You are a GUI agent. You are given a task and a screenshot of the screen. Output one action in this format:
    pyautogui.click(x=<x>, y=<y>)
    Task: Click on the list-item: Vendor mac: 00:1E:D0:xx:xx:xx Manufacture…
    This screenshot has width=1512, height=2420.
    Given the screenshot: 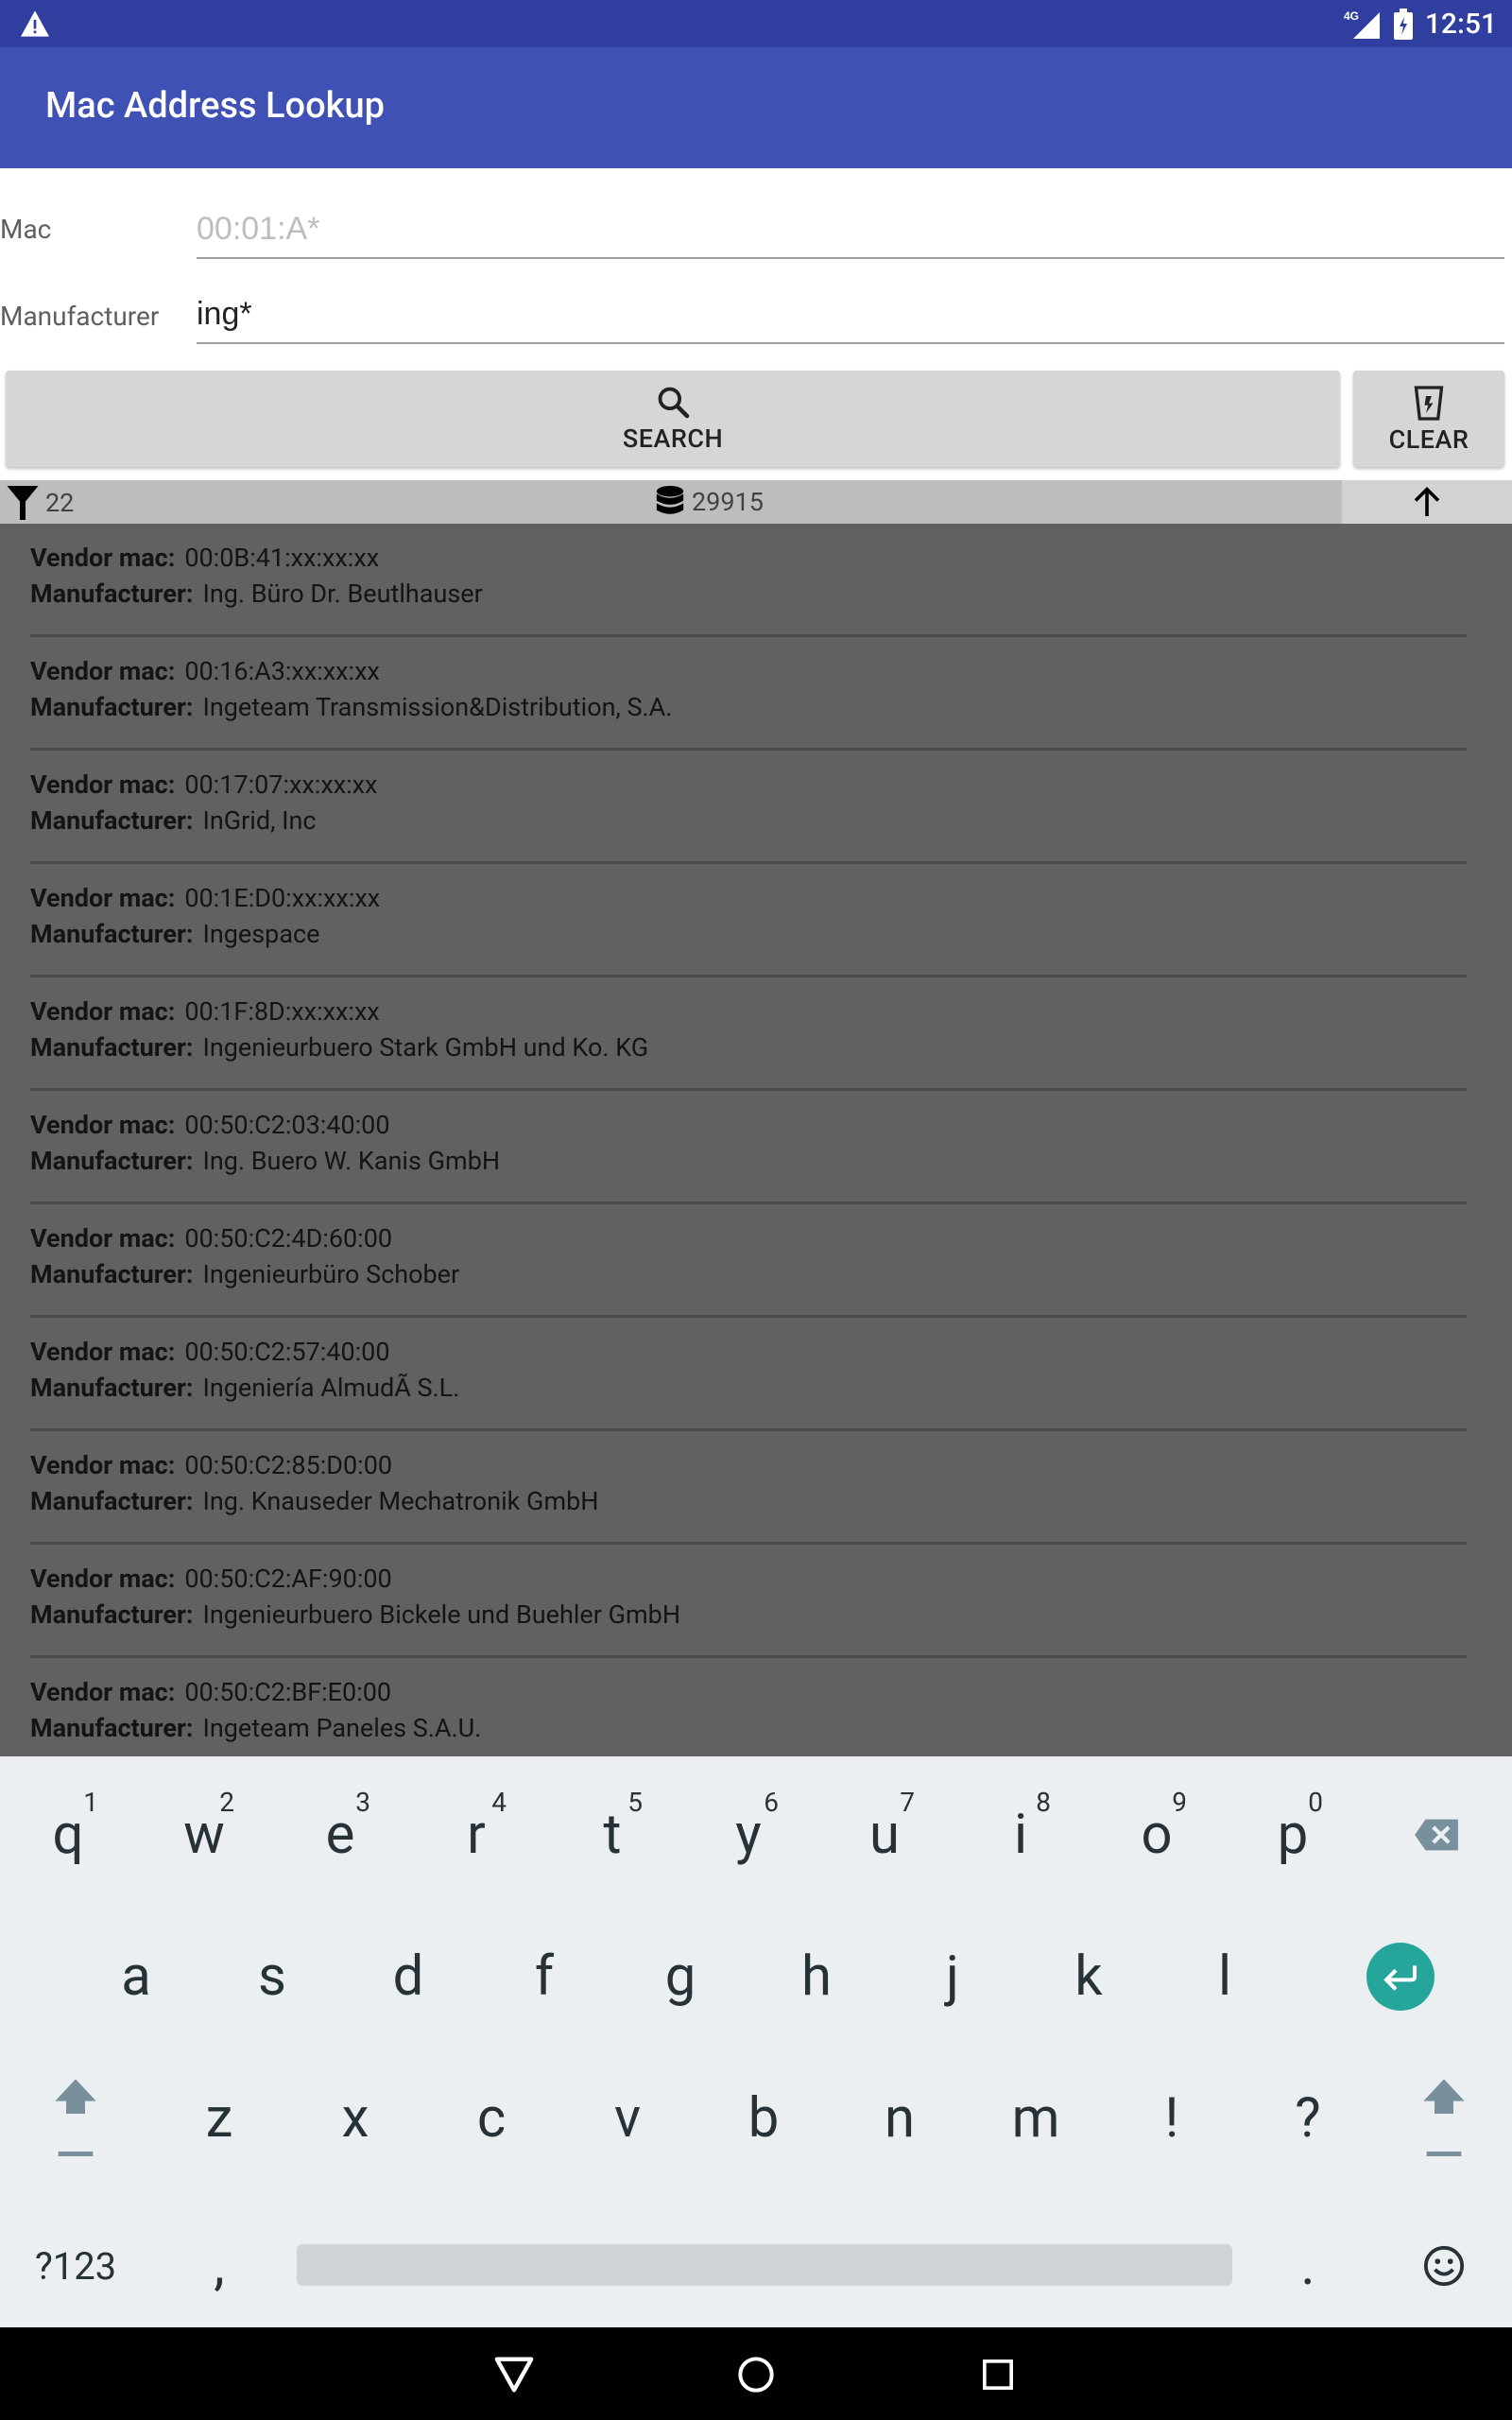 What is the action you would take?
    pyautogui.click(x=748, y=920)
    